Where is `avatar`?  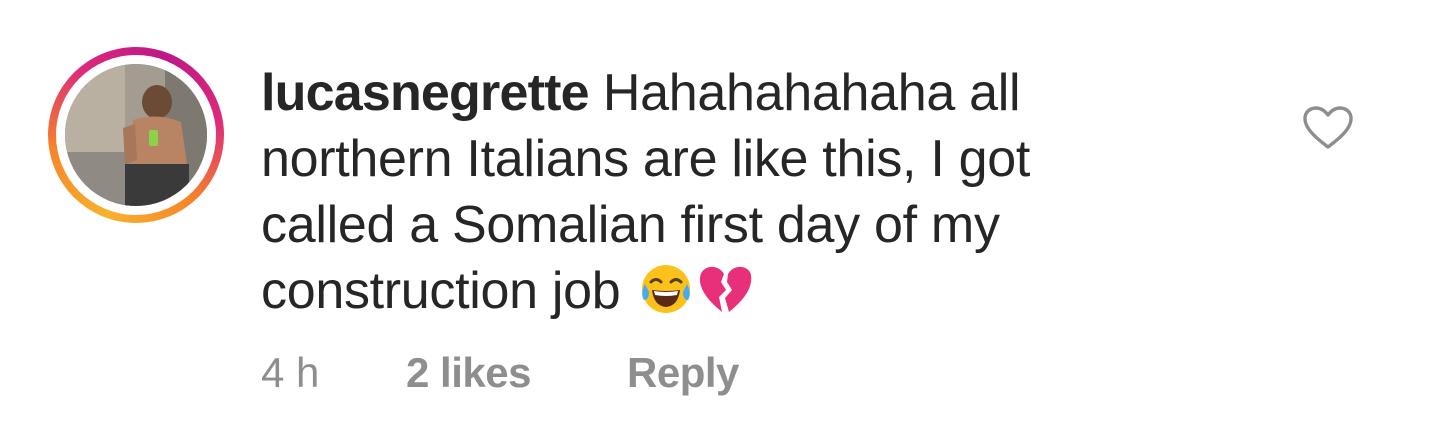 avatar is located at coordinates (136, 135).